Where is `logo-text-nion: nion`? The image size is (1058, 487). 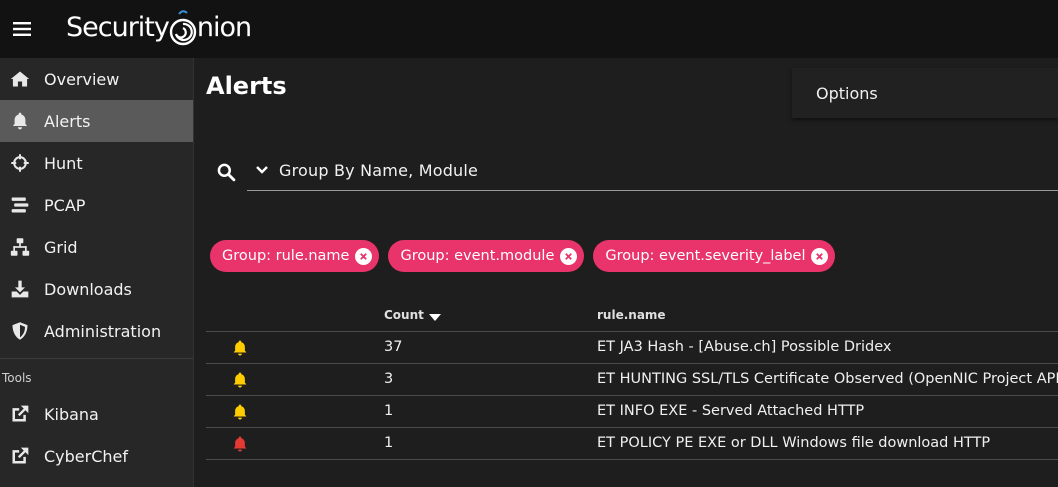
logo-text-nion: nion is located at coordinates (224, 27).